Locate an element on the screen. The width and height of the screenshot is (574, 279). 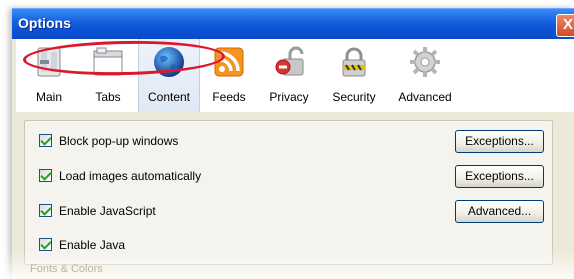
fonts-colors-section-label: Fonts & Colors is located at coordinates (66, 269).